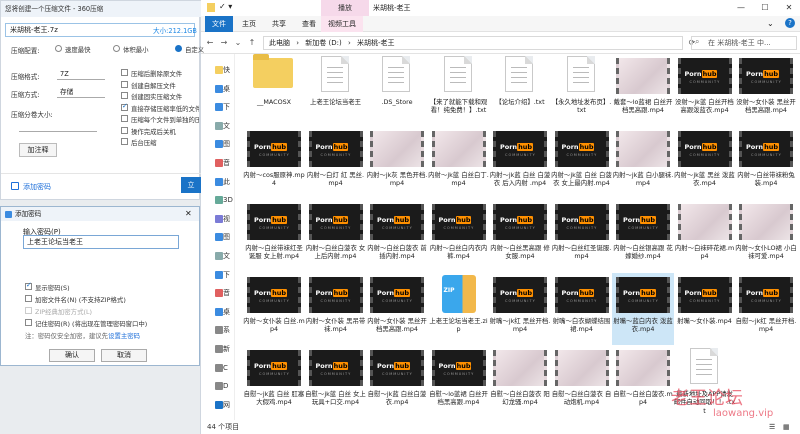 The image size is (800, 434). What do you see at coordinates (345, 8) in the screenshot?
I see `tab-video-tools-play: 播放` at bounding box center [345, 8].